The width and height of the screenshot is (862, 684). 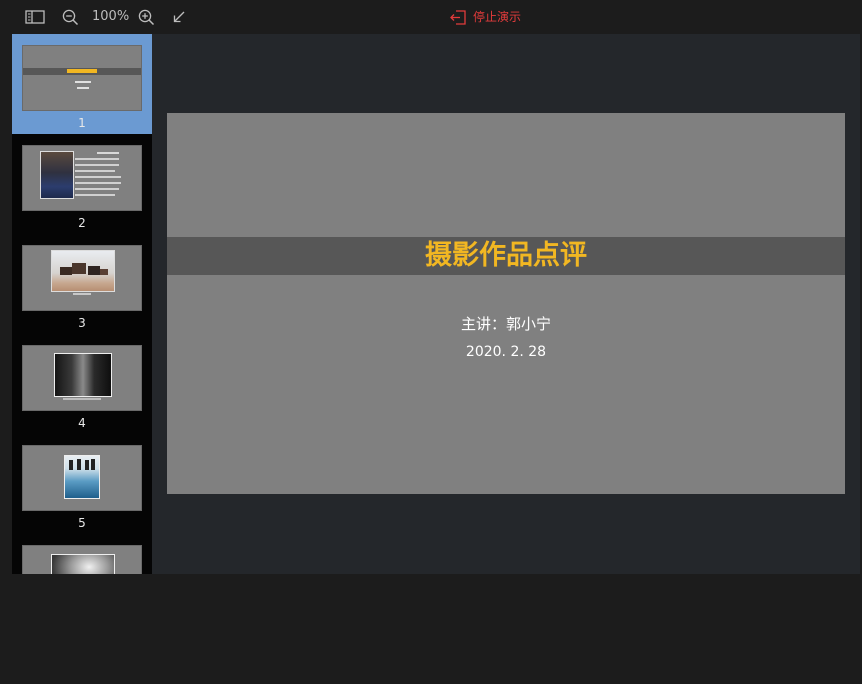 I want to click on slide-title: 摄影作品点评, so click(x=506, y=255).